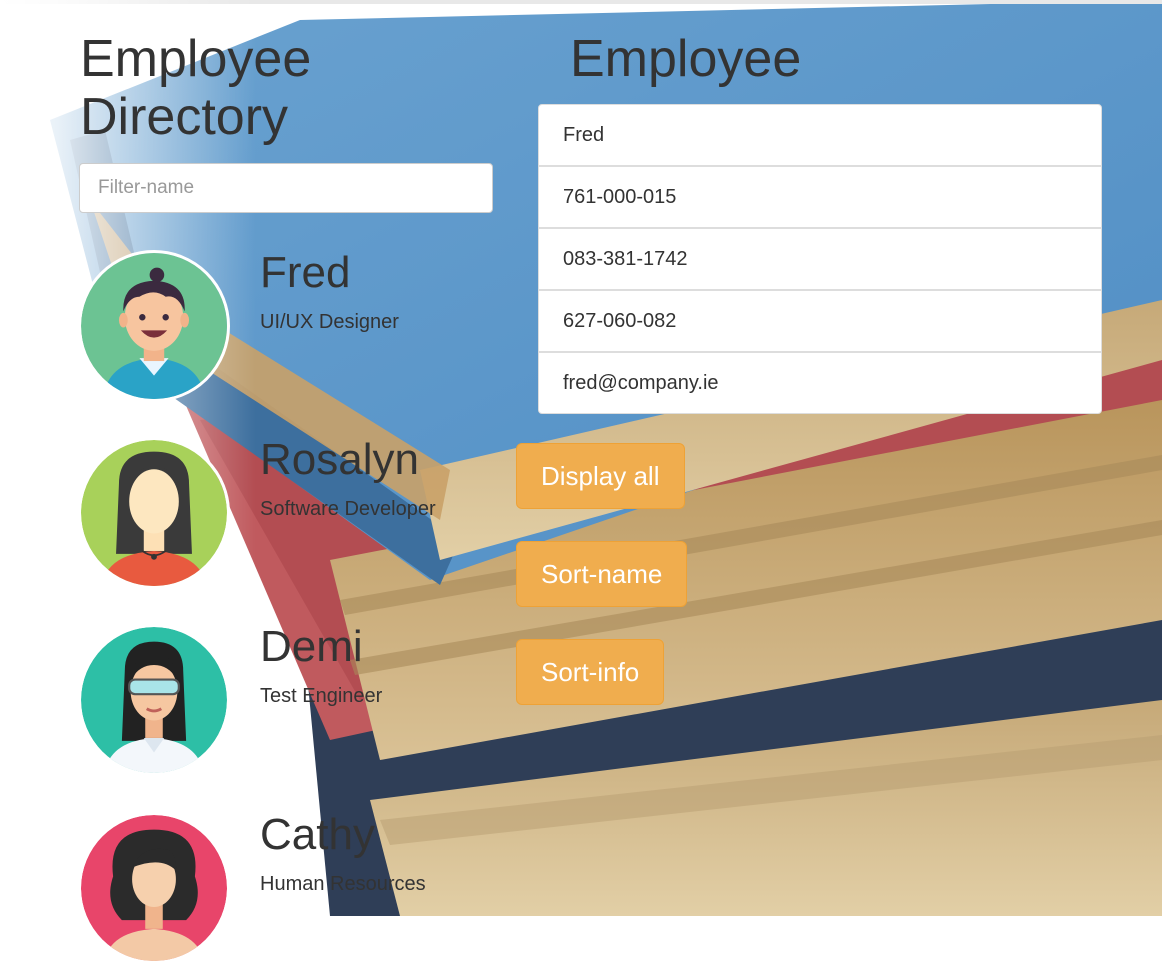  Describe the element at coordinates (820, 322) in the screenshot. I see `detail-phone-3: 627-060-082` at that location.